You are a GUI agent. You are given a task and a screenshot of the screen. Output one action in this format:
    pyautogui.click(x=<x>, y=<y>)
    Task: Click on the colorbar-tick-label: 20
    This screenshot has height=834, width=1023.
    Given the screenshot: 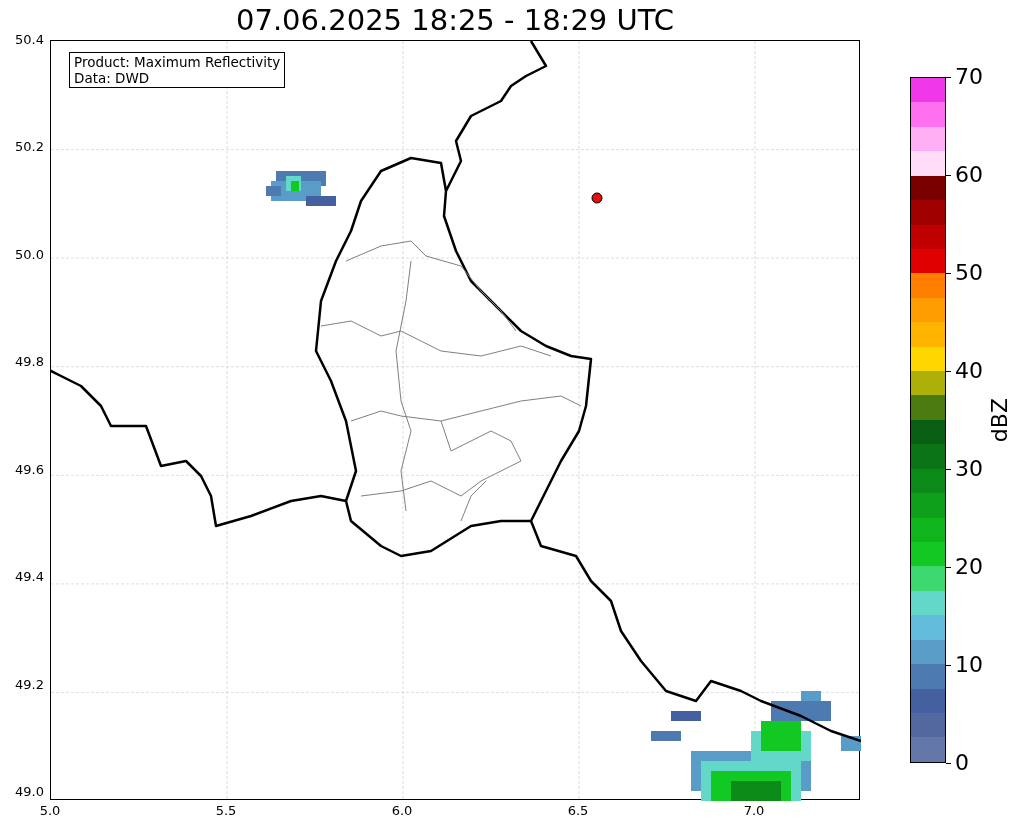 What is the action you would take?
    pyautogui.click(x=969, y=567)
    